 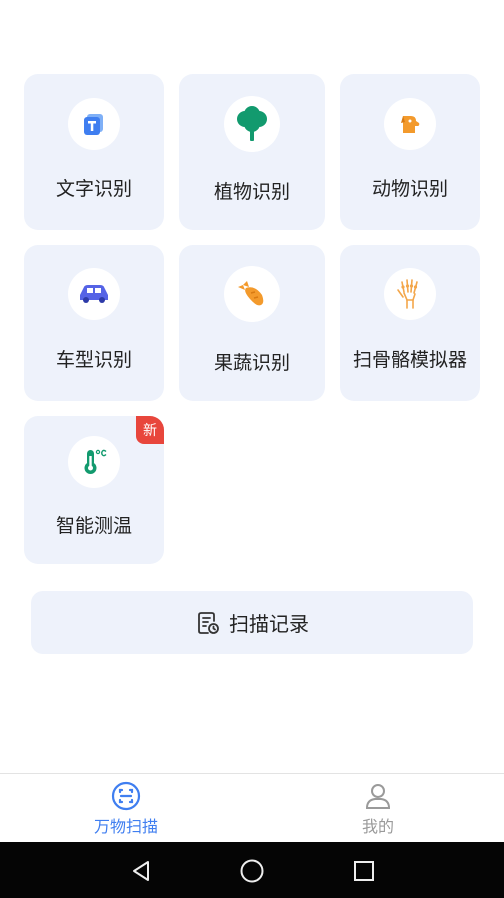 I want to click on feature-label: 果蔬识别, so click(x=251, y=363).